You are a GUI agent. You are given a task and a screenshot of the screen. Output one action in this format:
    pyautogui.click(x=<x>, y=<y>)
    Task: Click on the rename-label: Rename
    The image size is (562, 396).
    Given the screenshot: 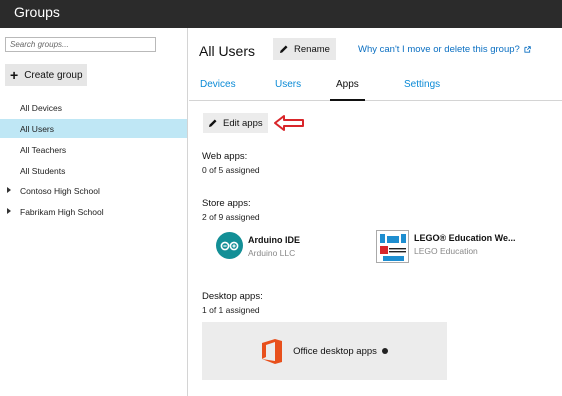 What is the action you would take?
    pyautogui.click(x=312, y=49)
    